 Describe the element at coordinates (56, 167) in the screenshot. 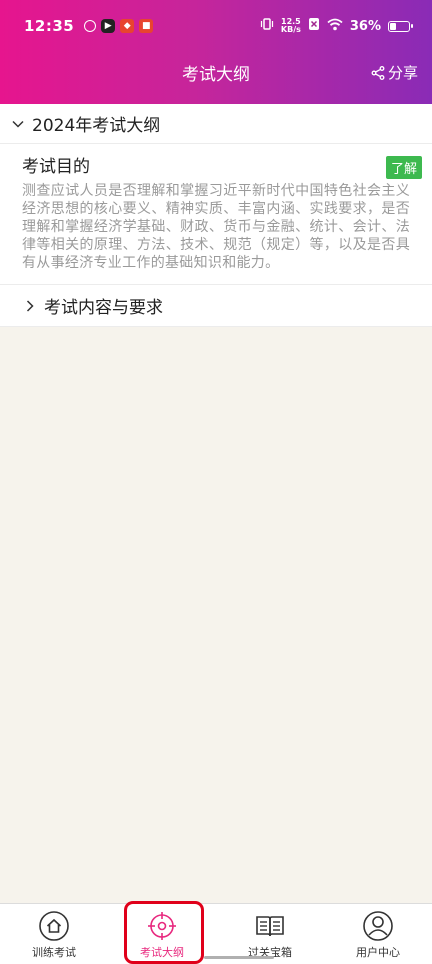

I see `item-title: 考试目的` at that location.